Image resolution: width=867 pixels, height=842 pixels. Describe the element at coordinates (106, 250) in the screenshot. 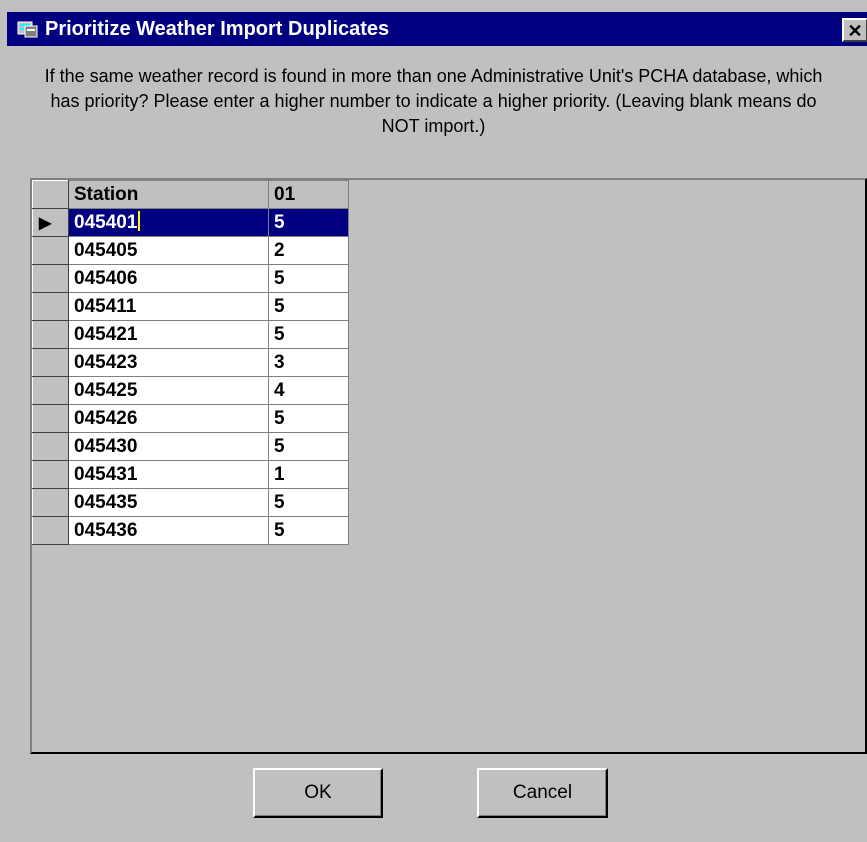

I see `station-value: 045405` at that location.